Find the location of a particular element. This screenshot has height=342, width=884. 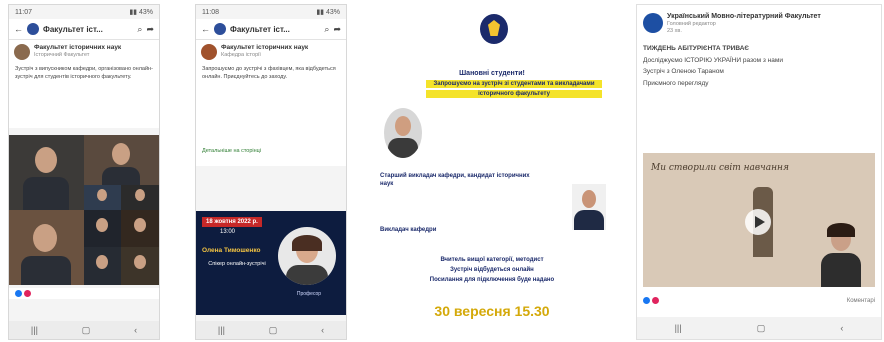

post-line-3: Зустріч з Оленою Тараном is located at coordinates (759, 72).